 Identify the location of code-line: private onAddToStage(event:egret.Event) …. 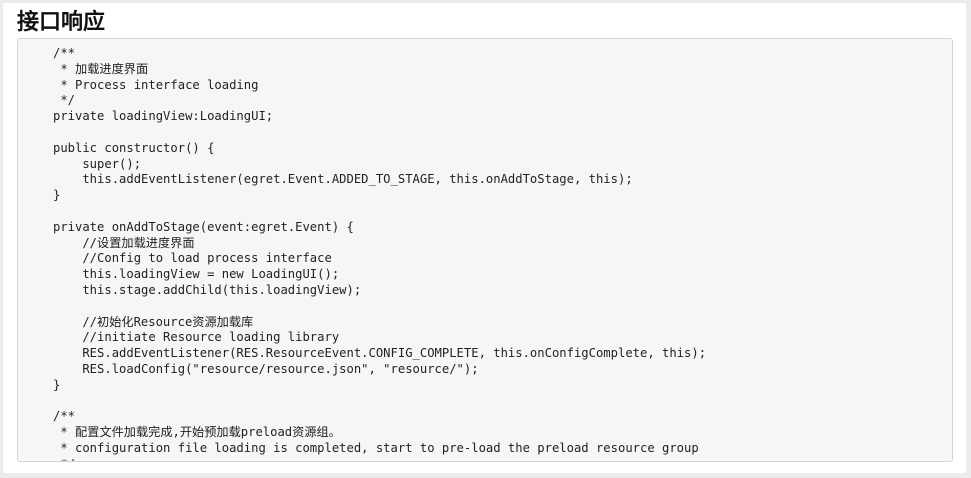
(203, 226).